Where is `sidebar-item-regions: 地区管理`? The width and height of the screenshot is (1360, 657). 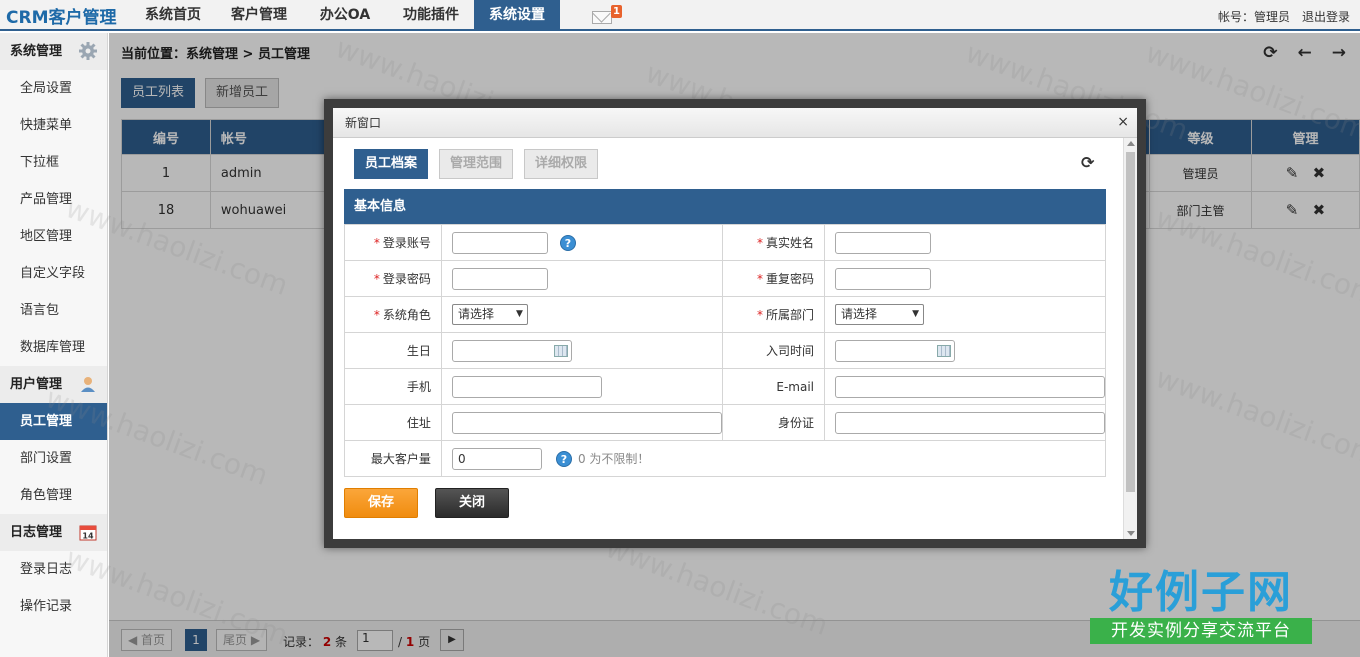
sidebar-item-regions: 地区管理 is located at coordinates (53, 236).